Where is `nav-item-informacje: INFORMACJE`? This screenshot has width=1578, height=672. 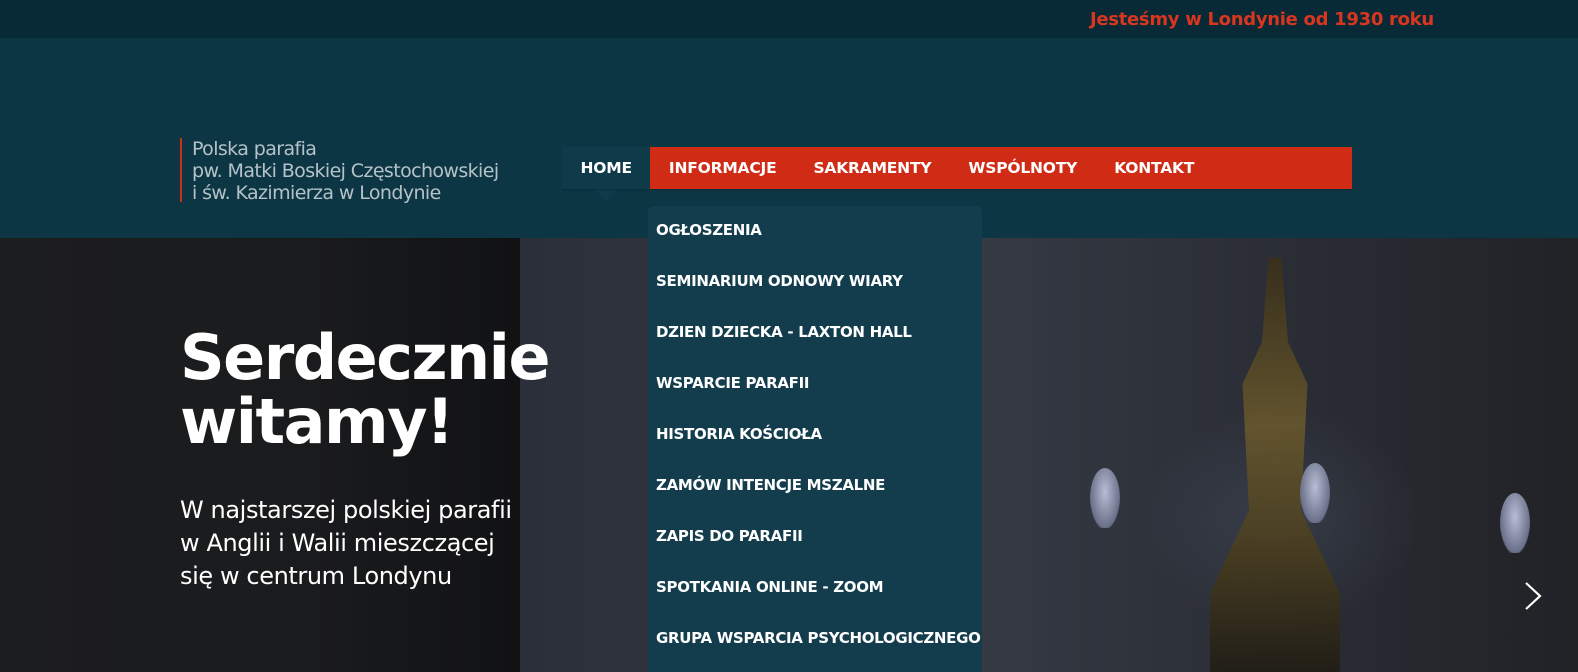
nav-item-informacje: INFORMACJE is located at coordinates (722, 168).